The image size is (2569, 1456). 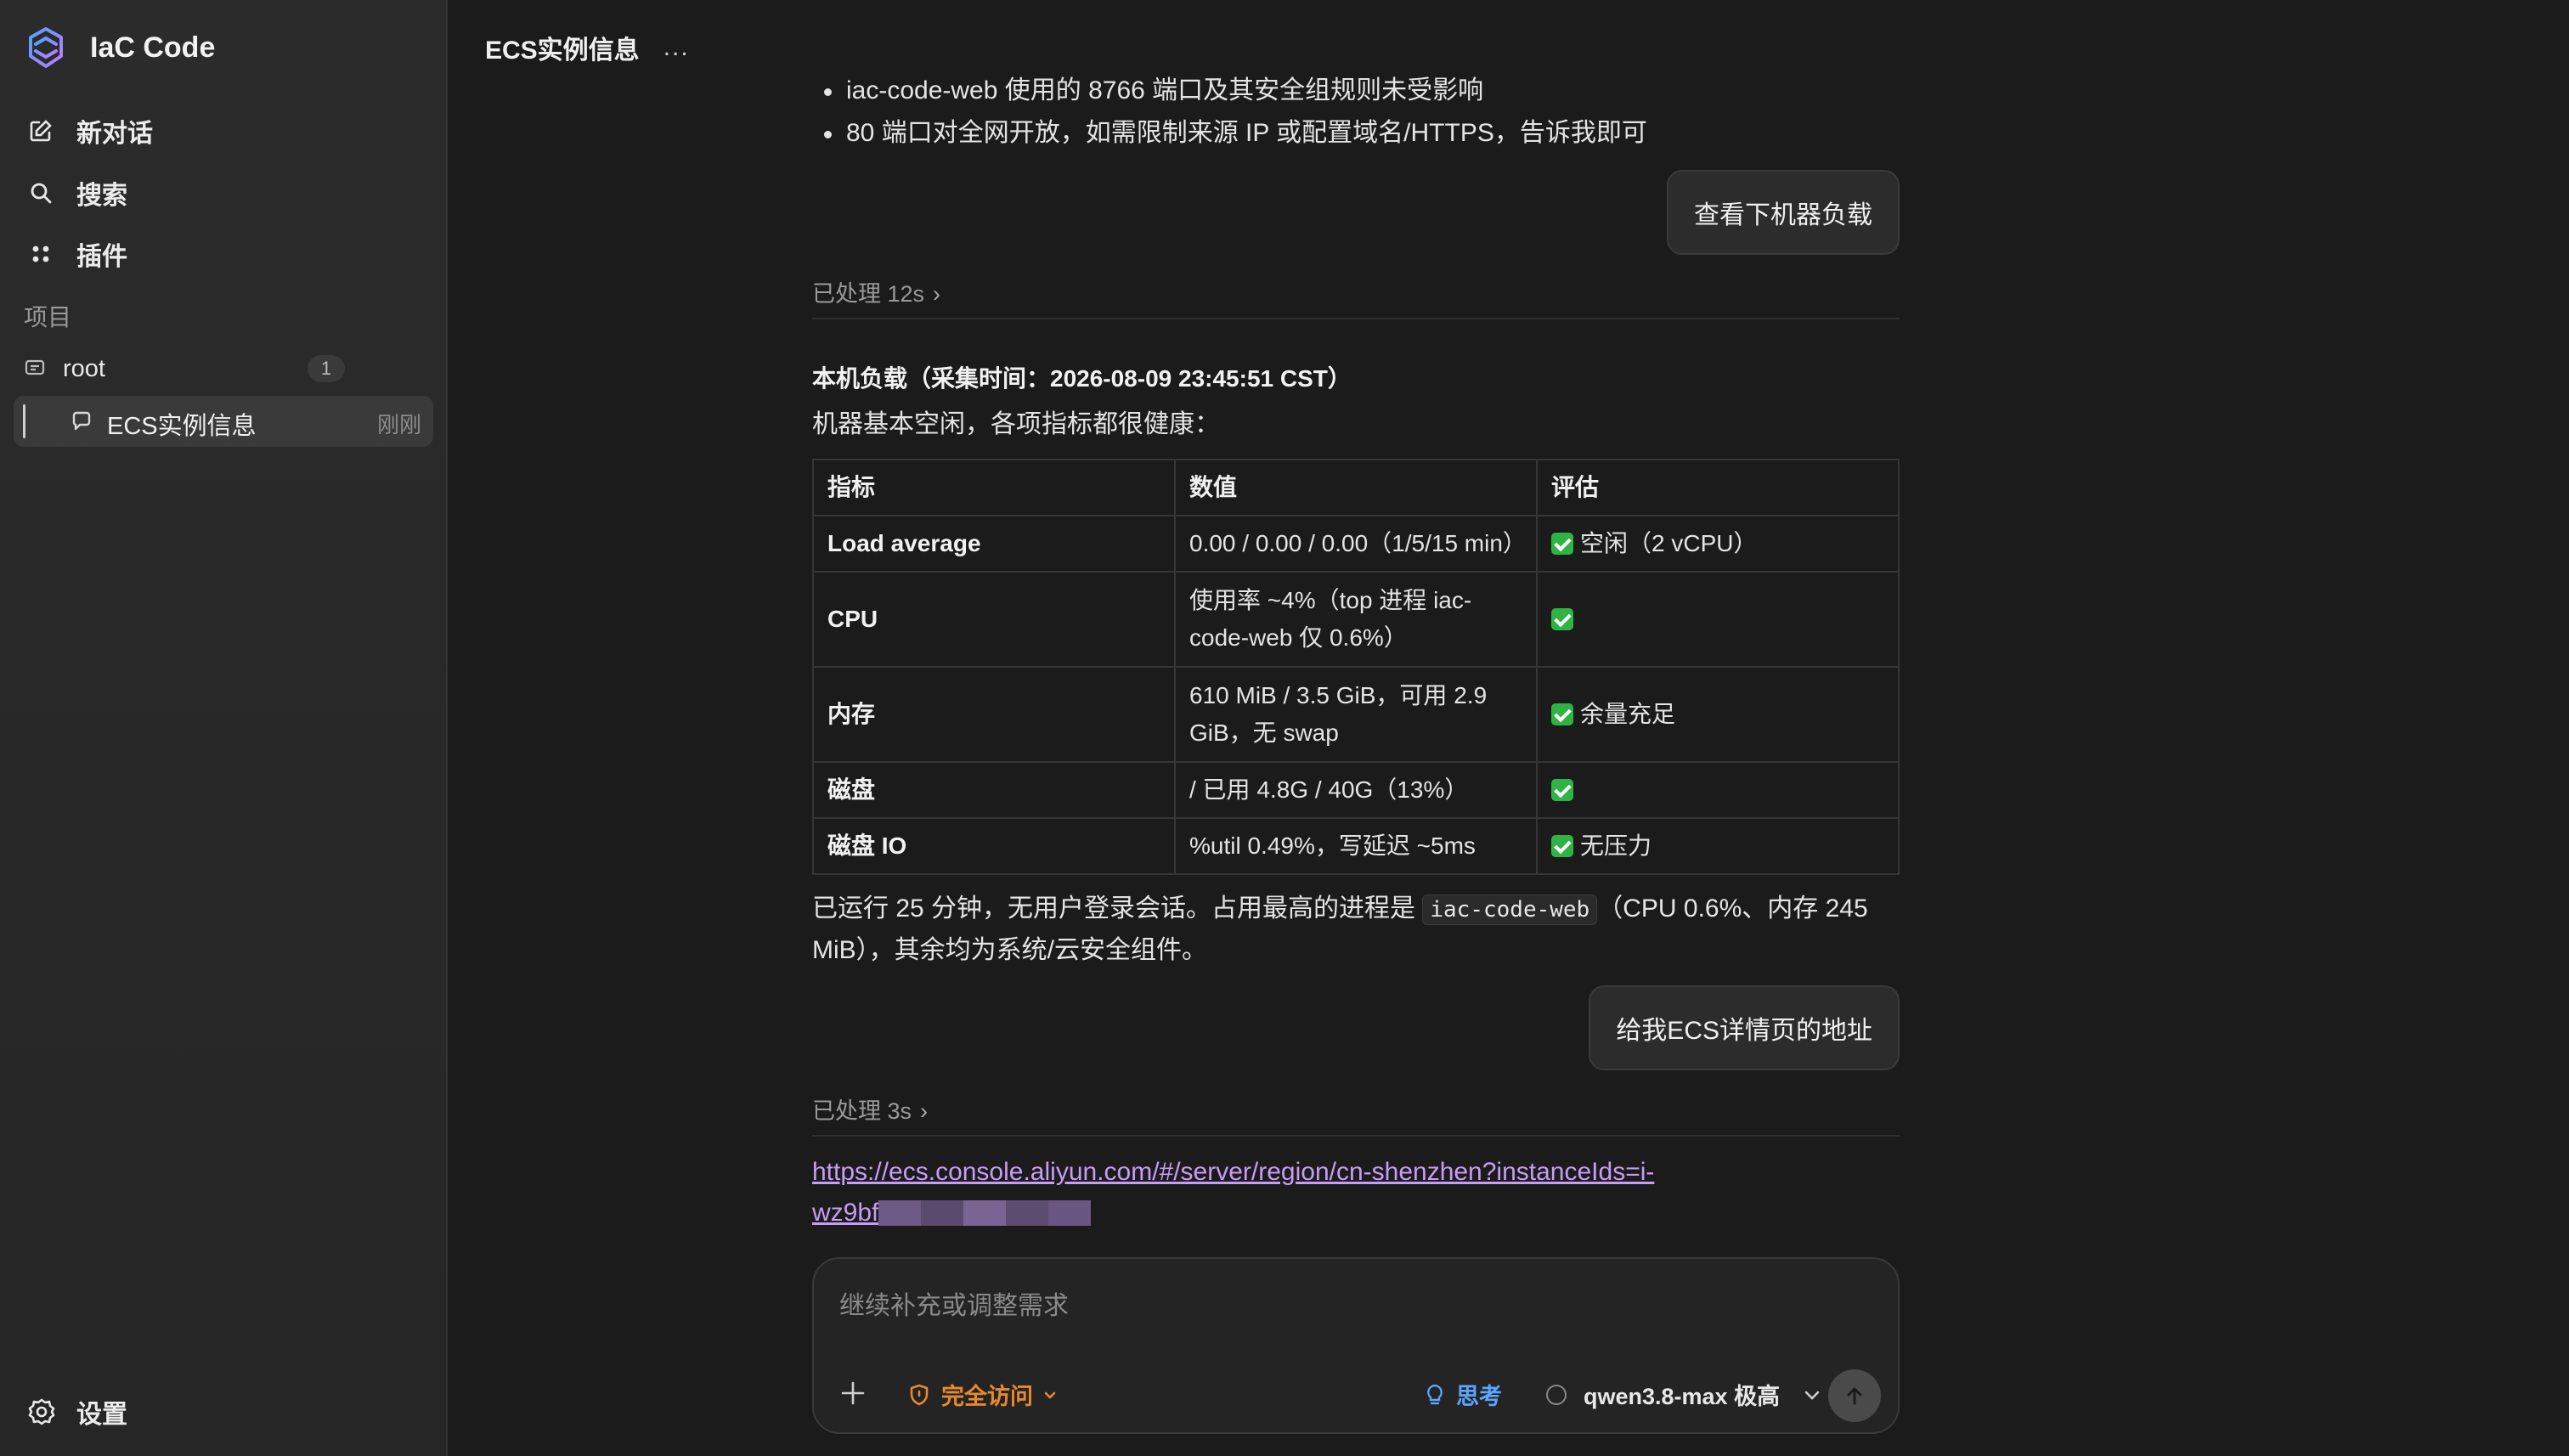 I want to click on metric-value: 610 MiB / 3.5 GiB，可用 2.9 GiB，无 swap, so click(x=1356, y=715).